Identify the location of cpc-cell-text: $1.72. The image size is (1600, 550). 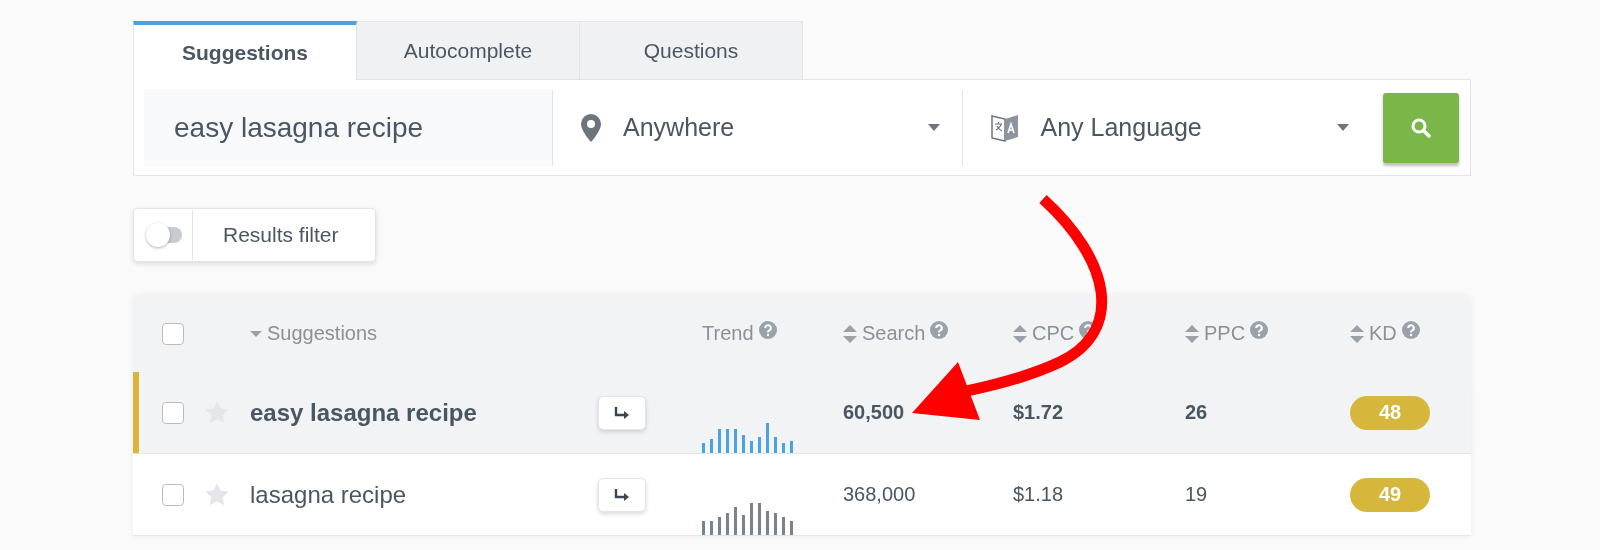
(1039, 412).